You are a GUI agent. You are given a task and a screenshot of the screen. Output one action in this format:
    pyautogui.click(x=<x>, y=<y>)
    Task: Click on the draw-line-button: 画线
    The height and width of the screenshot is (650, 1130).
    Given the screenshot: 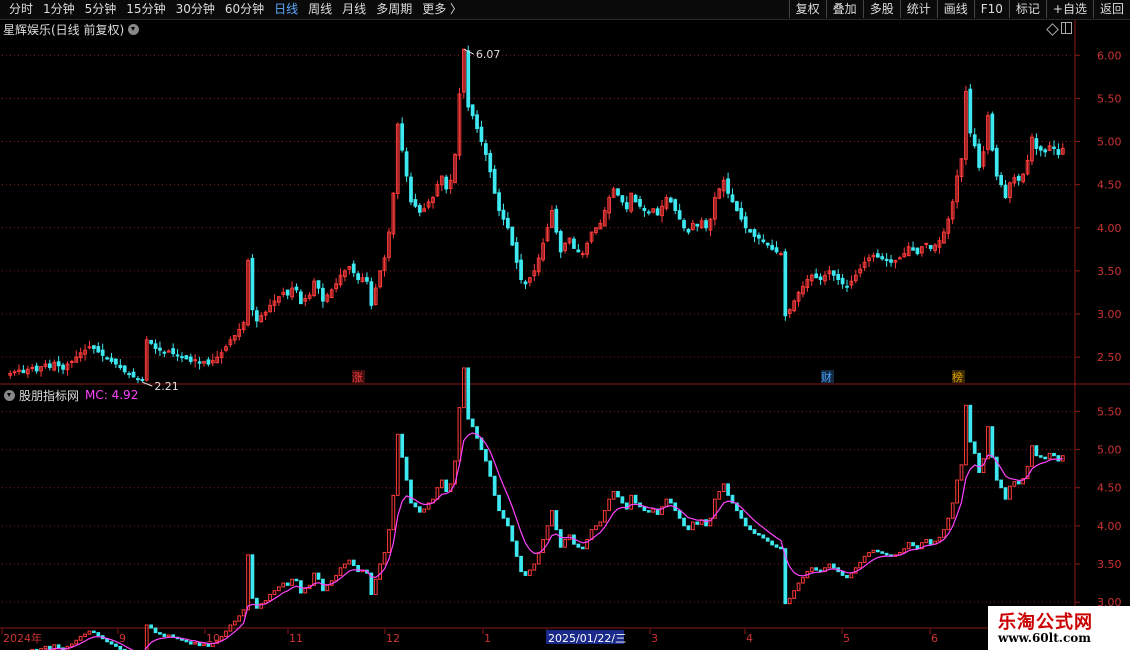 What is the action you would take?
    pyautogui.click(x=955, y=9)
    